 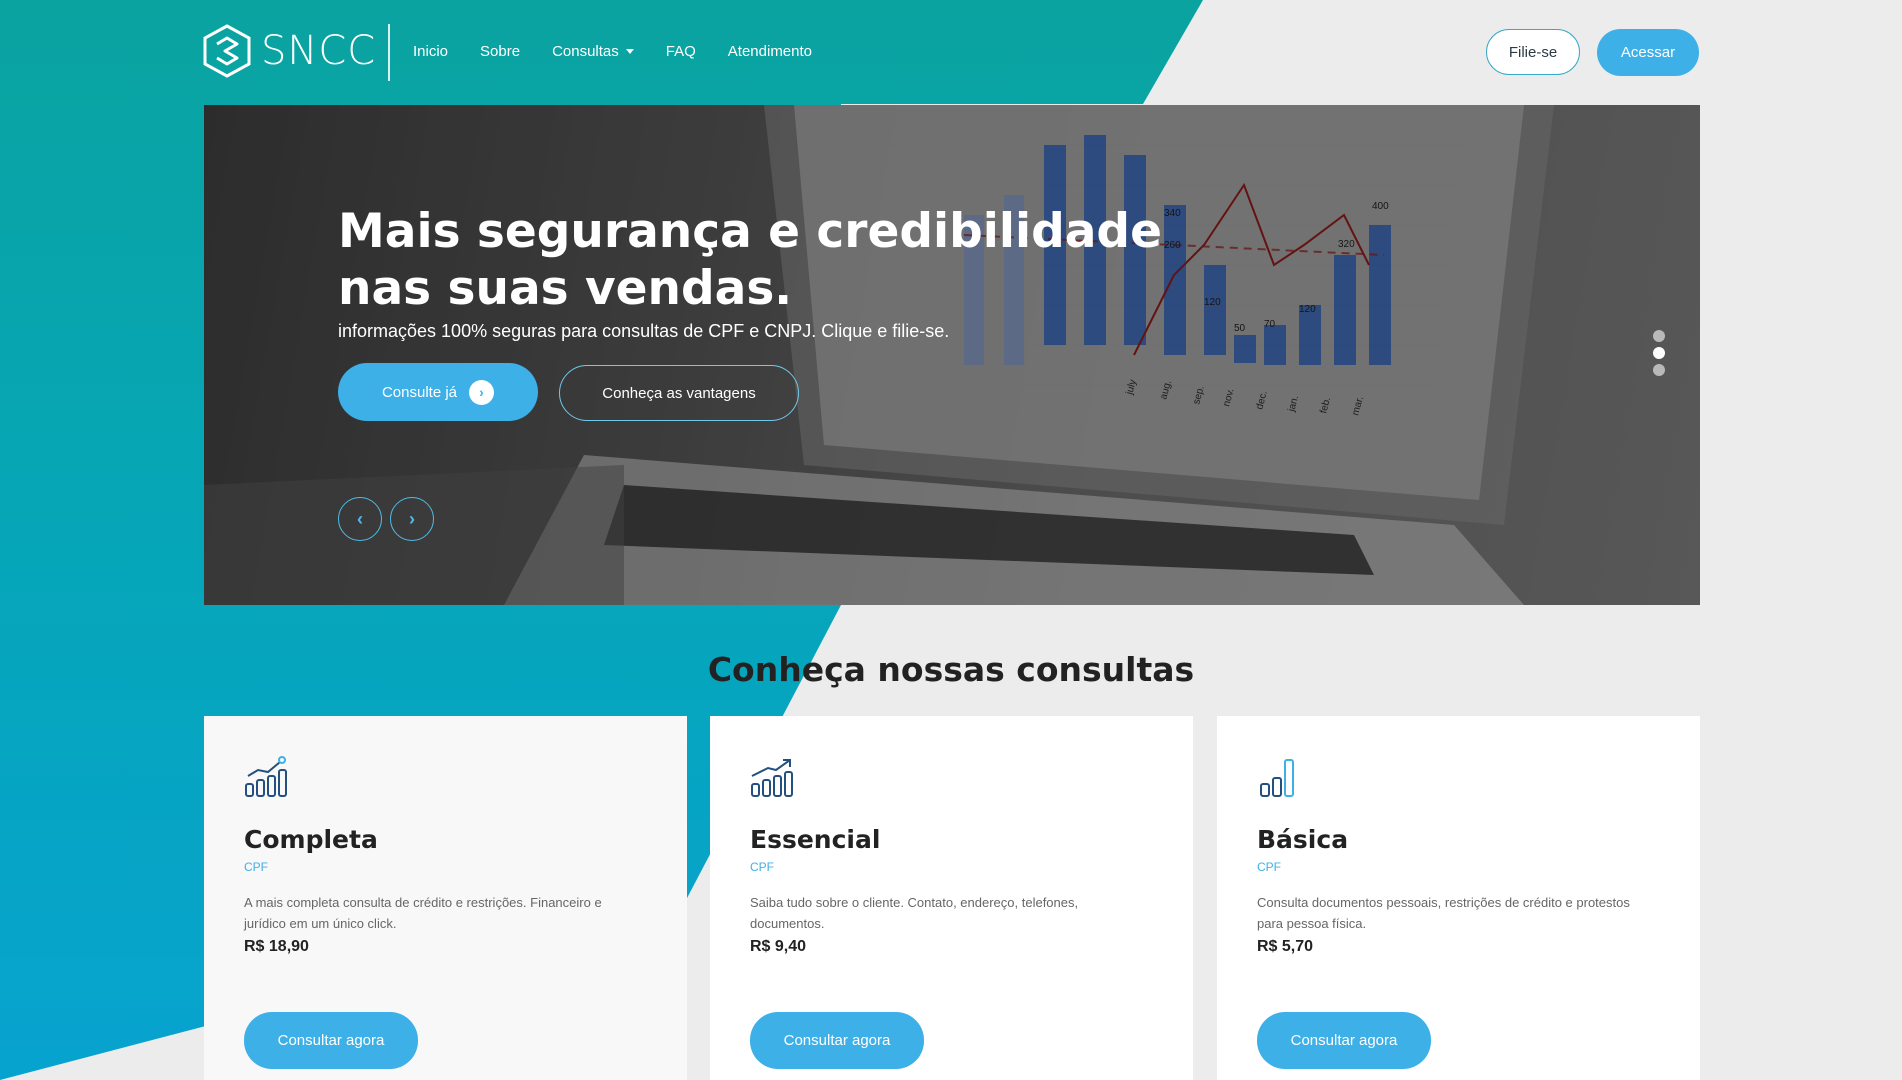 I want to click on brand-name: SNCC, so click(x=319, y=51).